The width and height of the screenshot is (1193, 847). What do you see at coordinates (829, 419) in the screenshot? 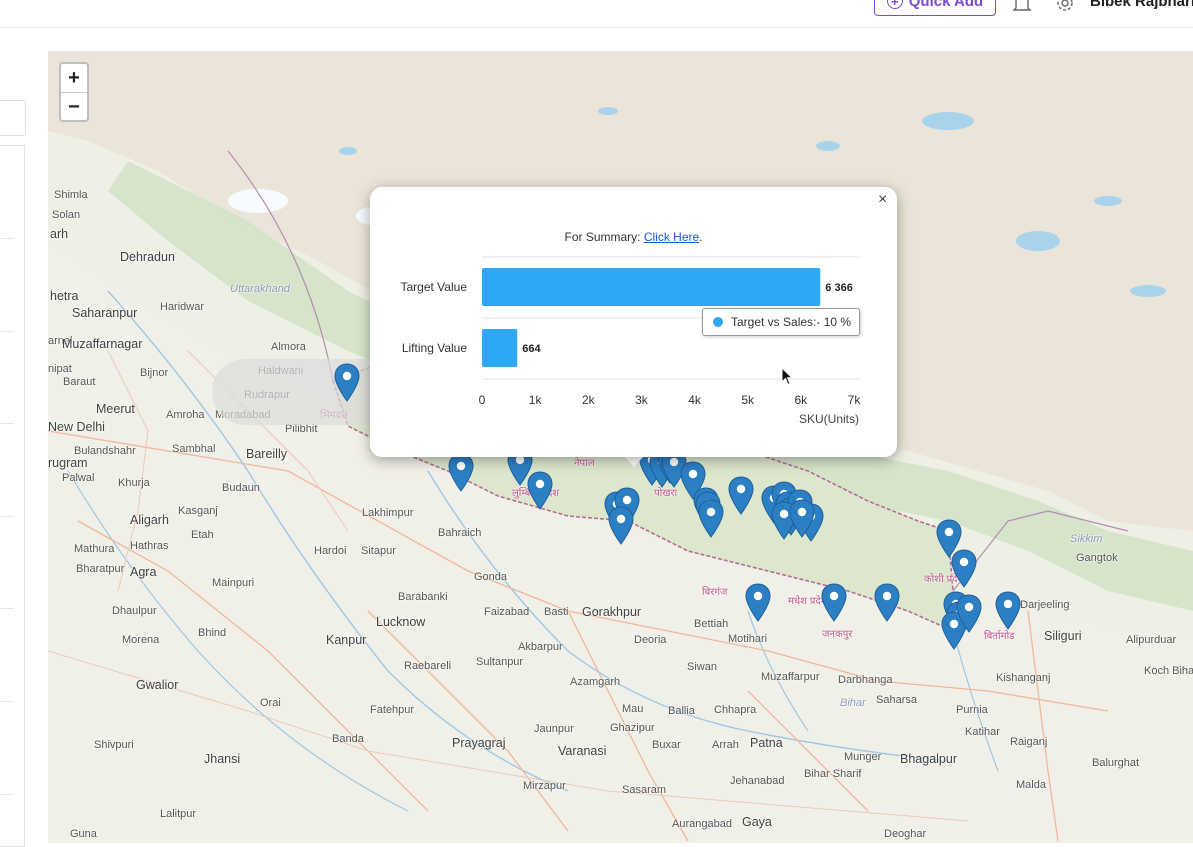
I see `x-axis-title: SKU(Units)` at bounding box center [829, 419].